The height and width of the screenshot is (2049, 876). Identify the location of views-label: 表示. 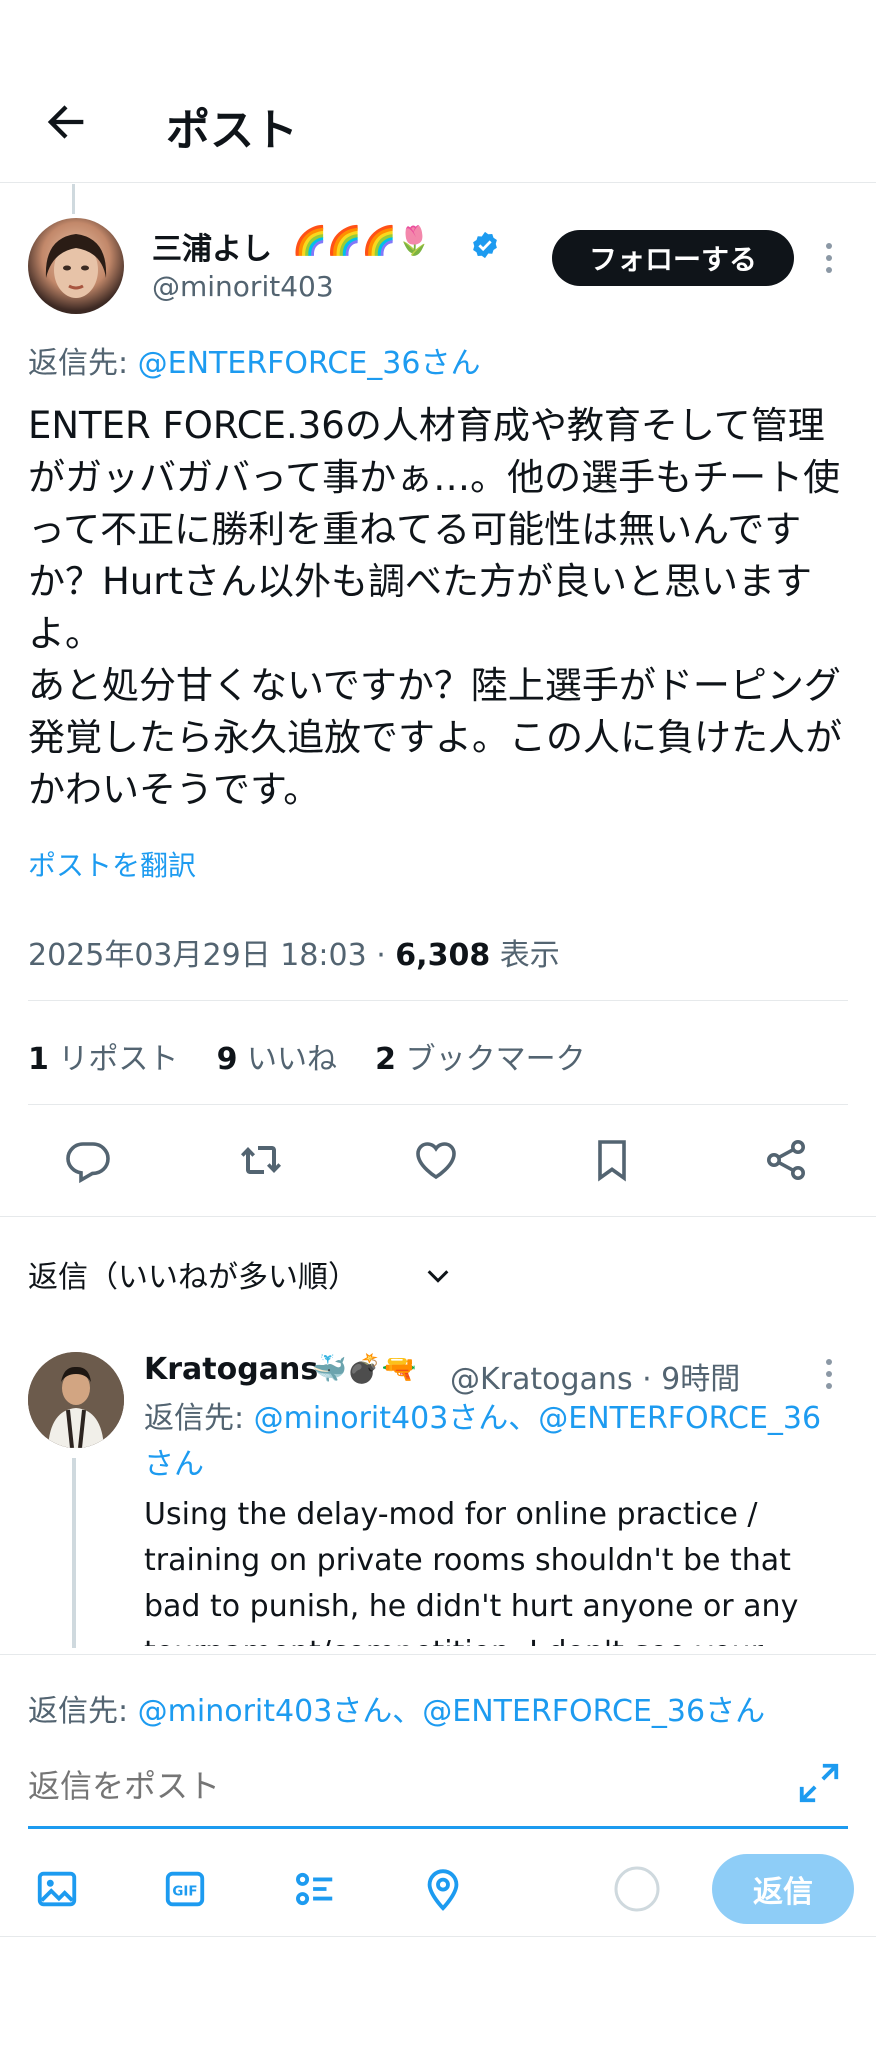
(525, 955).